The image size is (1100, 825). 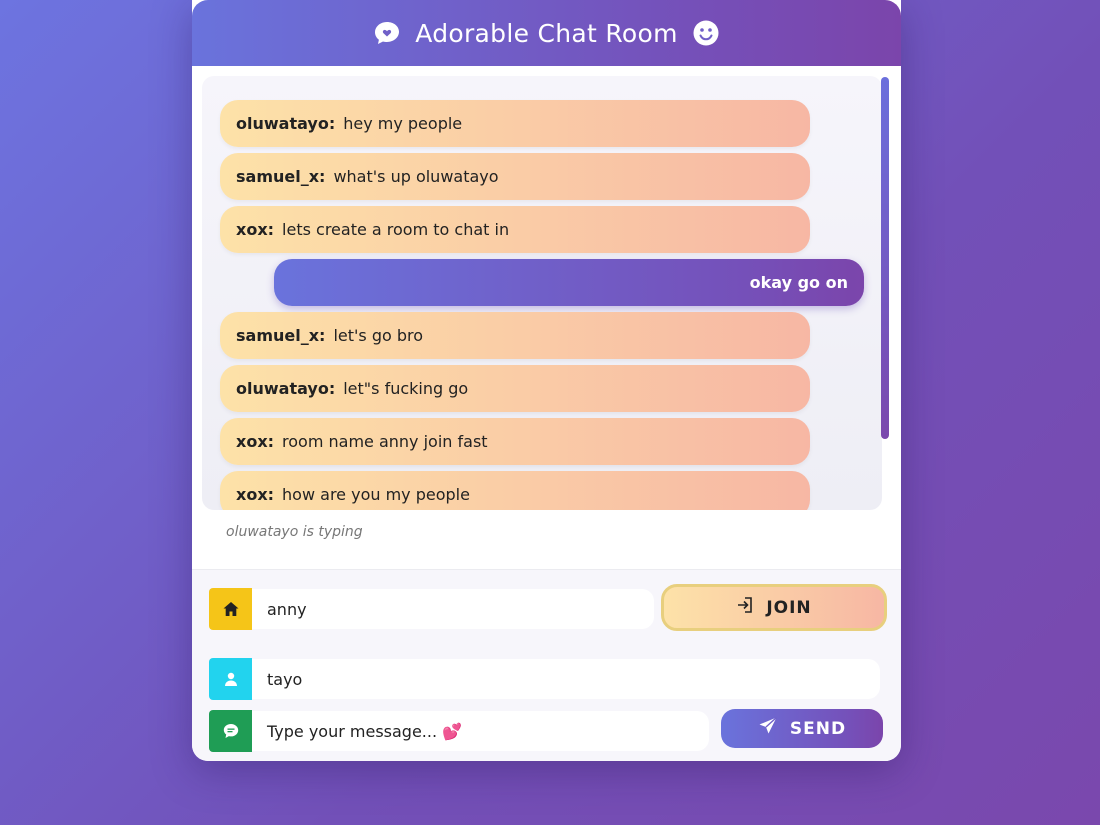 What do you see at coordinates (745, 607) in the screenshot?
I see `login-icon` at bounding box center [745, 607].